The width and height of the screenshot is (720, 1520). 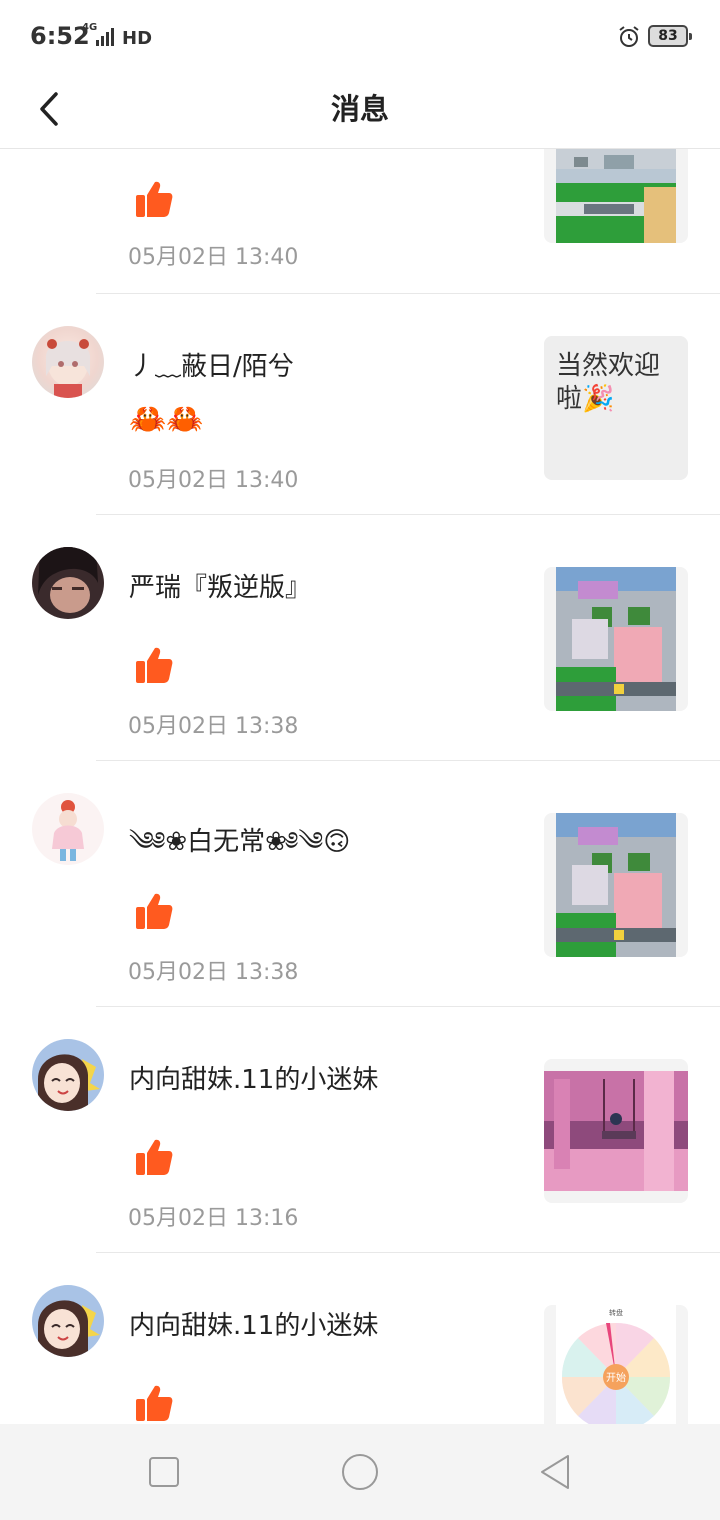 What do you see at coordinates (164, 1472) in the screenshot?
I see `recent-apps-icon` at bounding box center [164, 1472].